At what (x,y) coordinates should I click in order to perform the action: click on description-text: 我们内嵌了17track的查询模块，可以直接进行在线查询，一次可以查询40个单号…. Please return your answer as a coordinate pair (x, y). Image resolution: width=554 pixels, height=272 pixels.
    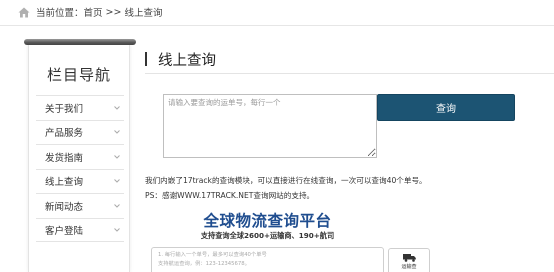
    Looking at the image, I should click on (286, 180).